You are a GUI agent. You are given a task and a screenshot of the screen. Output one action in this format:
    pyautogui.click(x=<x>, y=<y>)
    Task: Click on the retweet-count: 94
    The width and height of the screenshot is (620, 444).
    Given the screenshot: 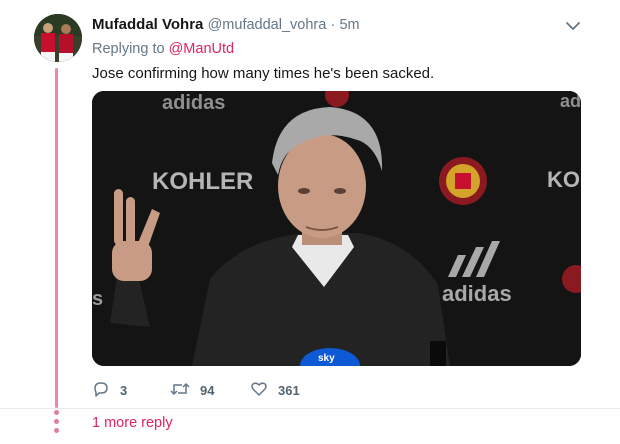 What is the action you would take?
    pyautogui.click(x=207, y=390)
    